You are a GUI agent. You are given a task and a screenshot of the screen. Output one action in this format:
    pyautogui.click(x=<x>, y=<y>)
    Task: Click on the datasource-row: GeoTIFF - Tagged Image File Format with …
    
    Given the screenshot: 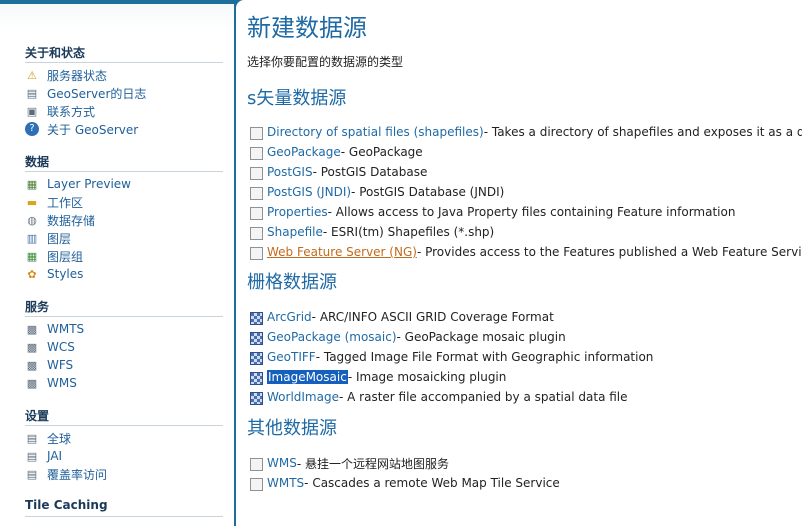 What is the action you would take?
    pyautogui.click(x=451, y=357)
    